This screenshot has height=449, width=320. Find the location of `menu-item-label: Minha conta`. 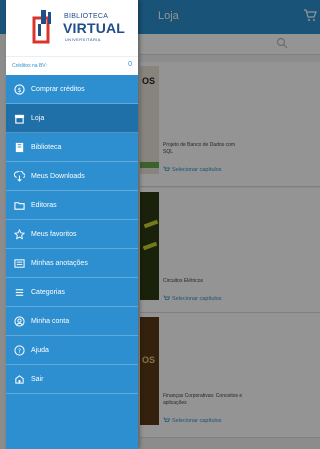

menu-item-label: Minha conta is located at coordinates (50, 321).